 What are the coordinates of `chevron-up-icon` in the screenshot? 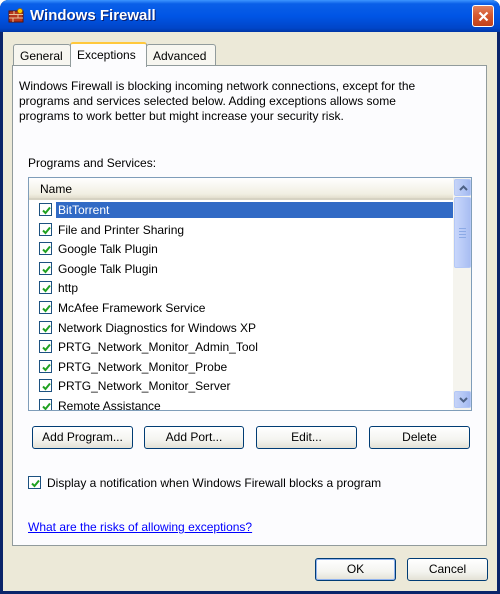 It's located at (463, 188).